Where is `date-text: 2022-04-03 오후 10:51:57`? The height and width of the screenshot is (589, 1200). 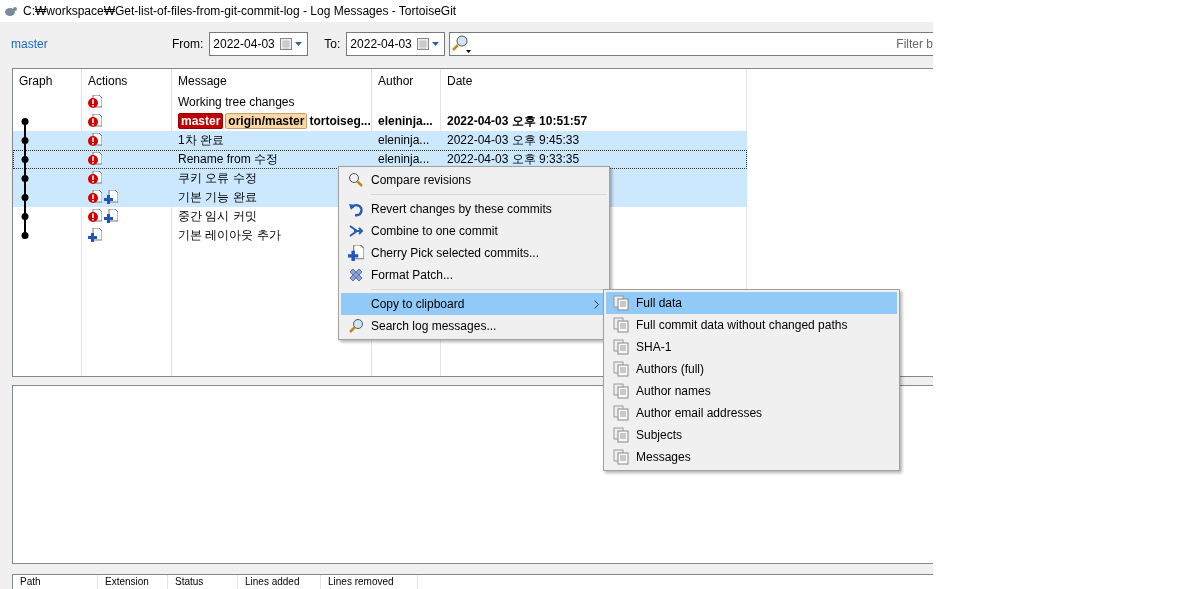
date-text: 2022-04-03 오후 10:51:57 is located at coordinates (517, 121).